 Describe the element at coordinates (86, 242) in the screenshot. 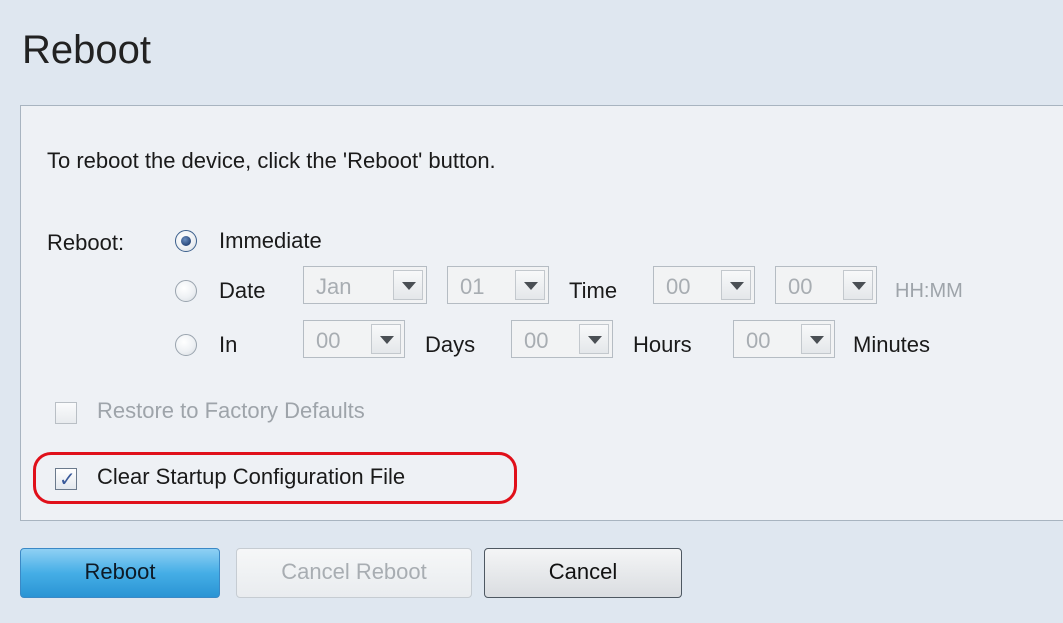

I see `reboot-label: Reboot:` at that location.